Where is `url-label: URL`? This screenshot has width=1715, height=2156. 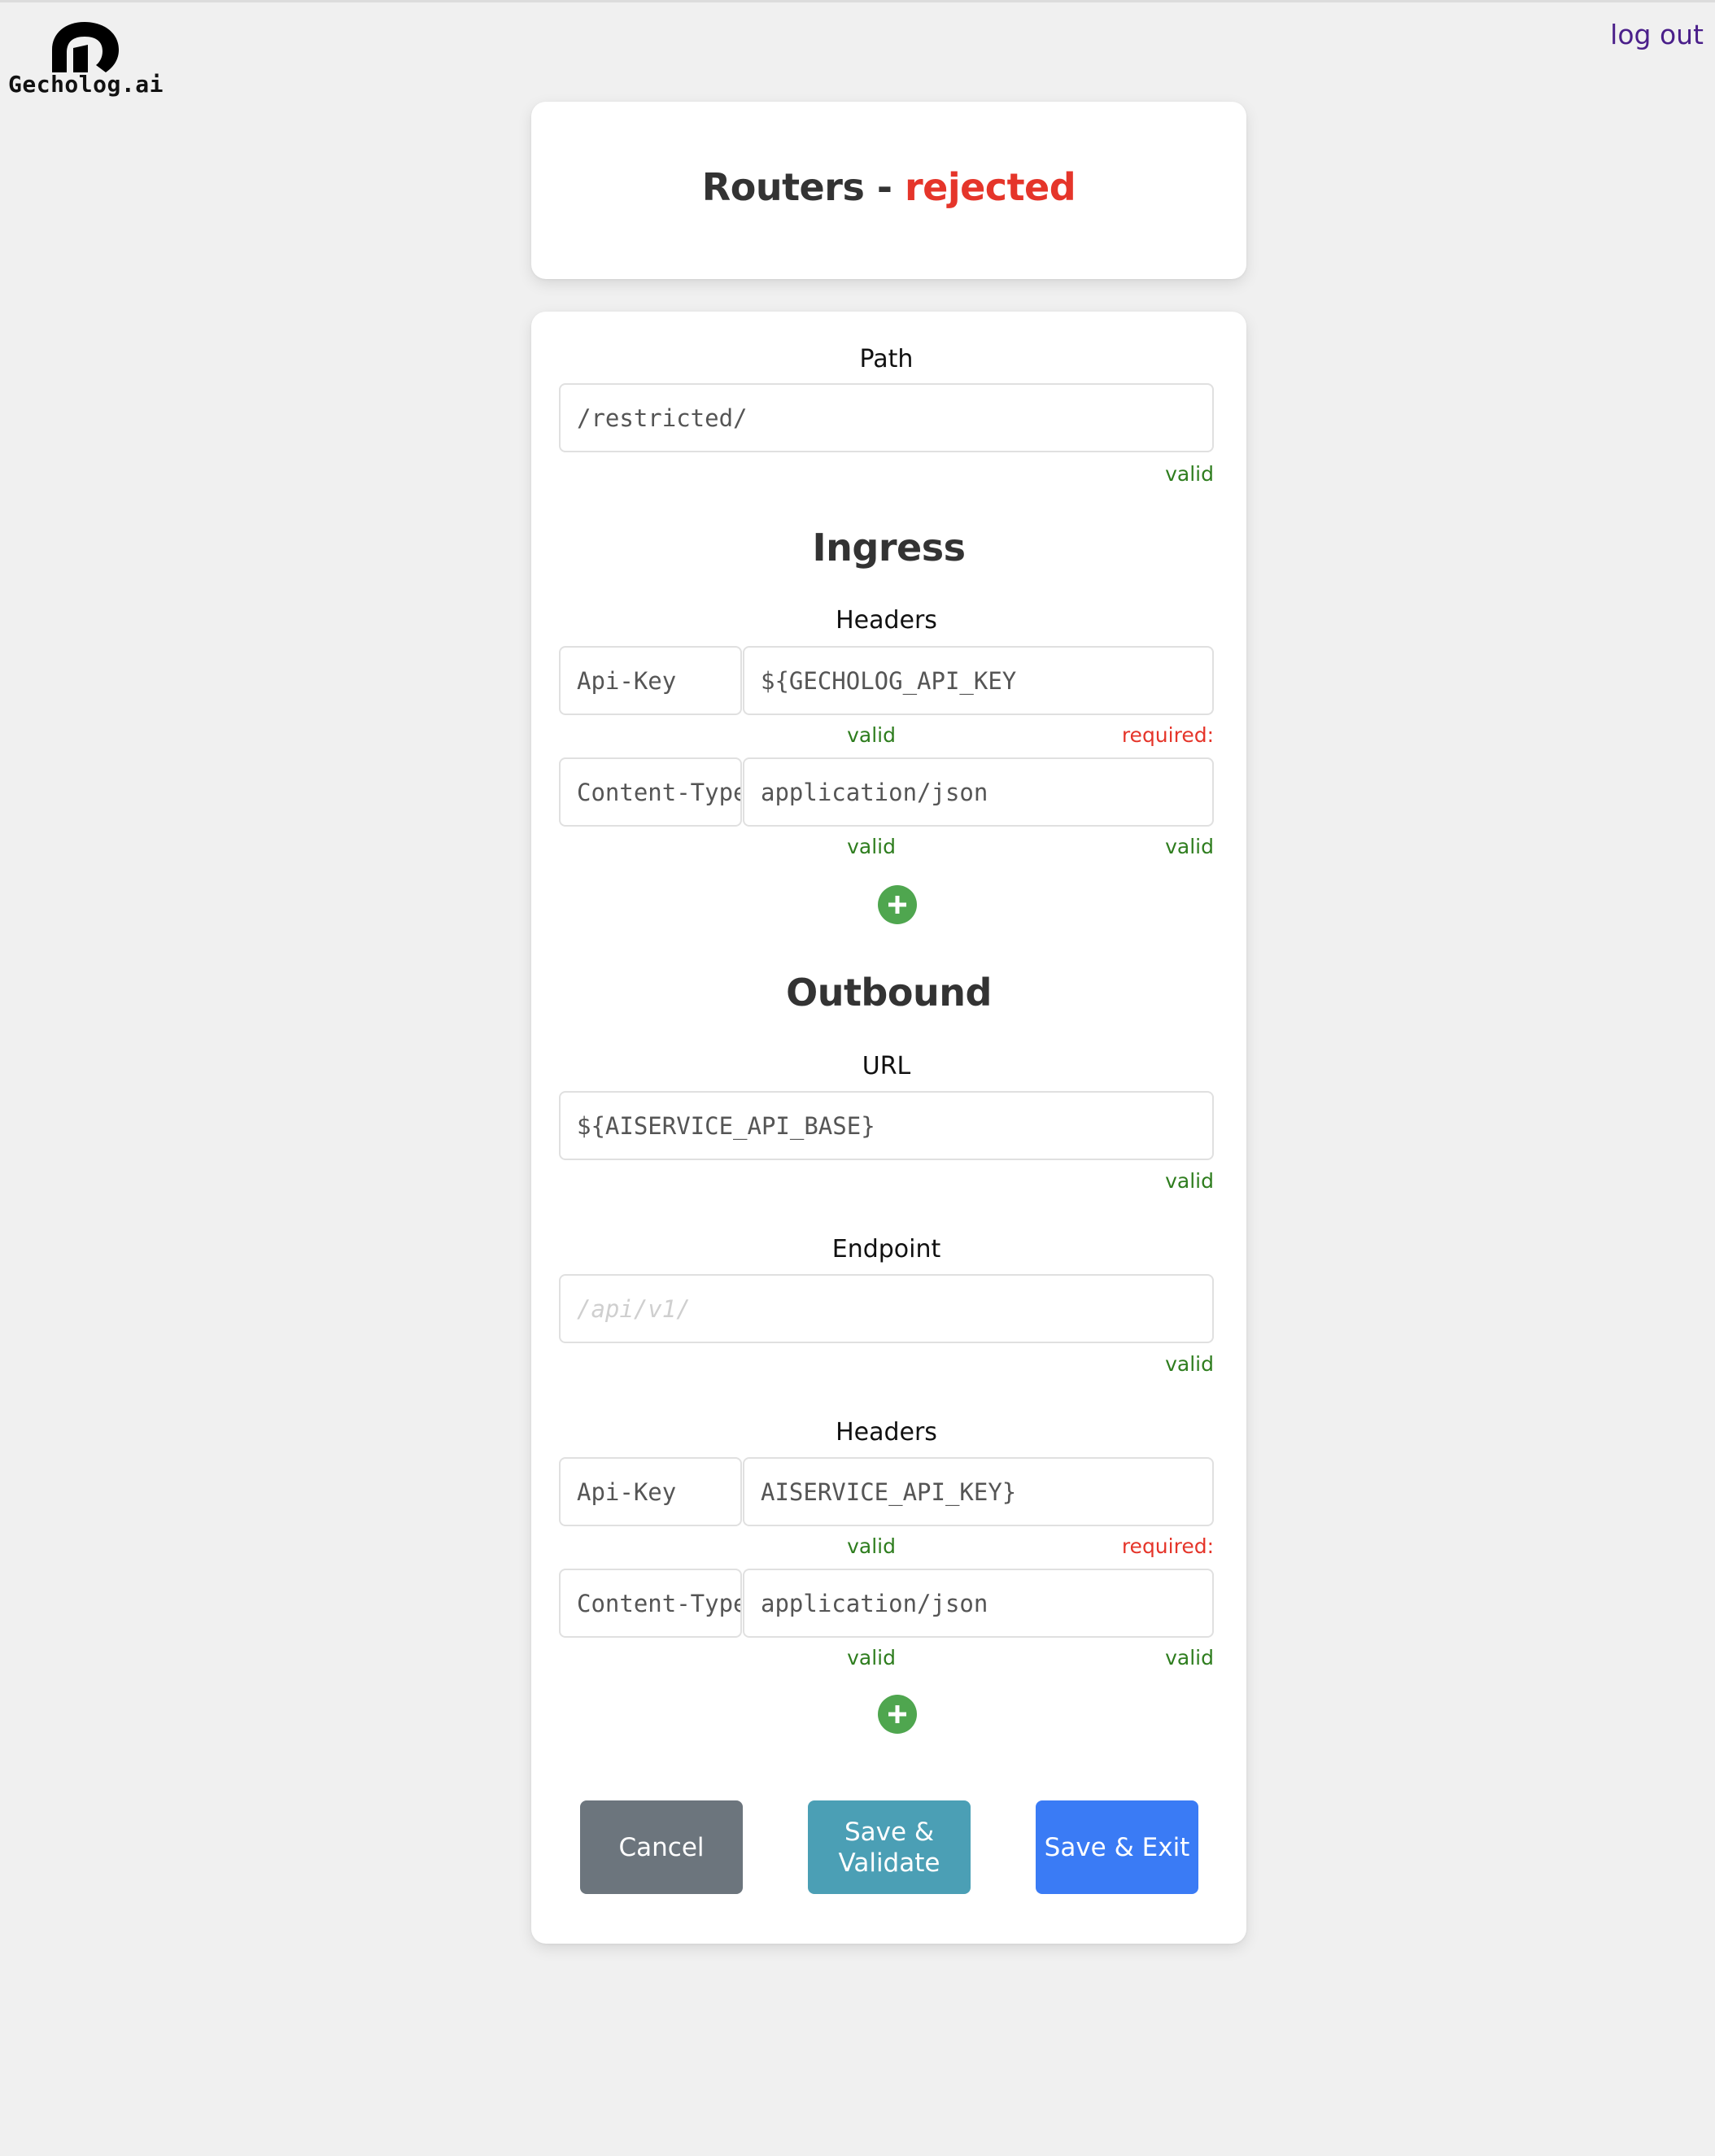
url-label: URL is located at coordinates (886, 1066).